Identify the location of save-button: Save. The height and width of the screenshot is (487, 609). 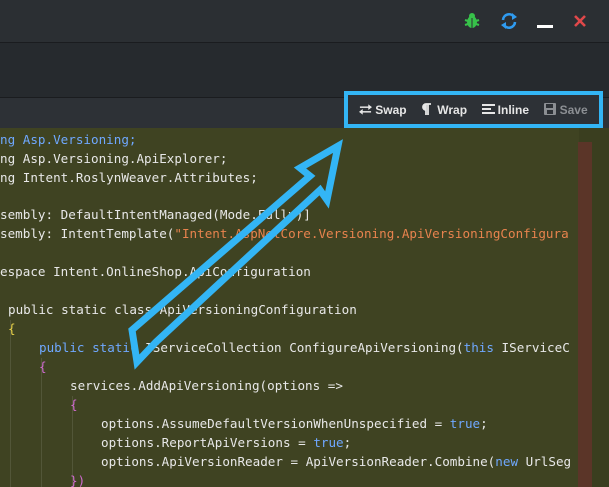
(565, 109).